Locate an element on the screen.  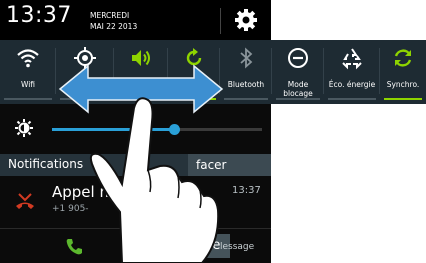
brightness-icon is located at coordinates (24, 128).